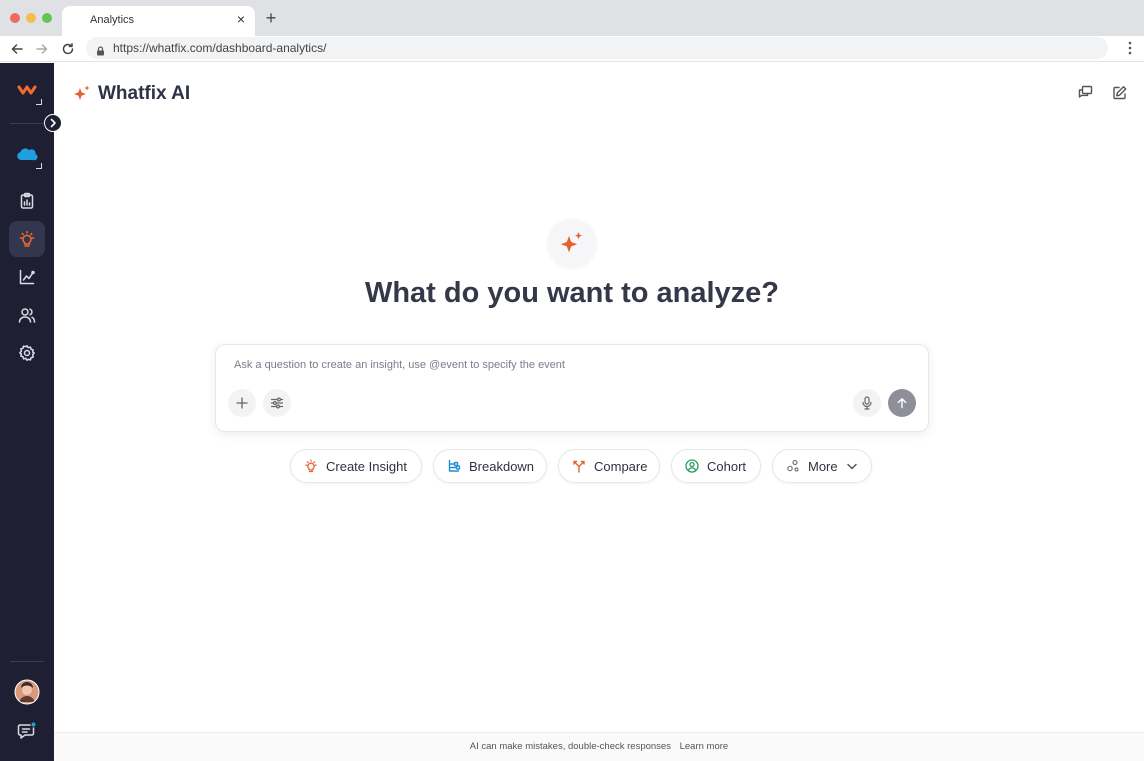 The image size is (1144, 761). Describe the element at coordinates (15, 18) in the screenshot. I see `window-close-dot` at that location.